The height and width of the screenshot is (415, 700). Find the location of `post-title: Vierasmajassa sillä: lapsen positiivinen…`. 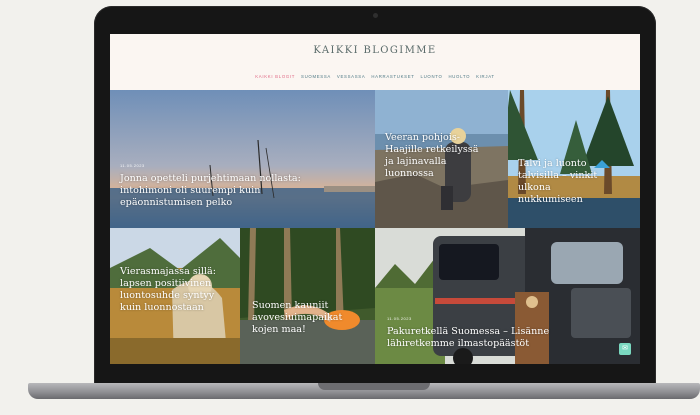

post-title: Vierasmajassa sillä: lapsen positiivinen… is located at coordinates (170, 290).